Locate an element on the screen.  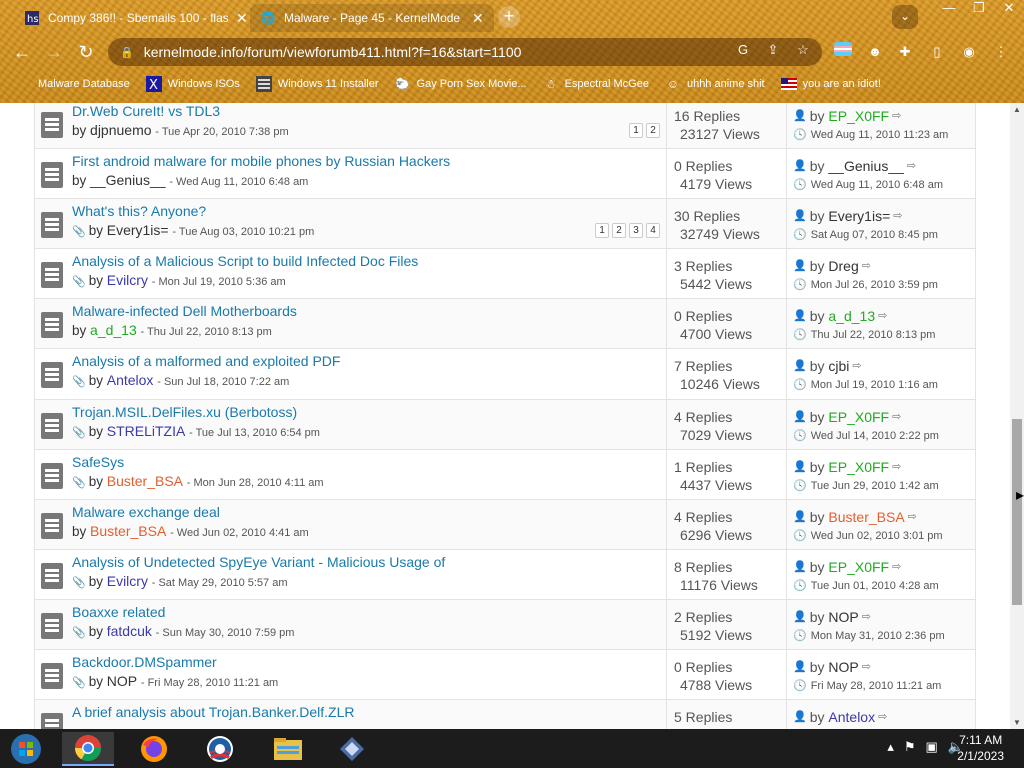
star-icon: ☆ is located at coordinates (803, 50).